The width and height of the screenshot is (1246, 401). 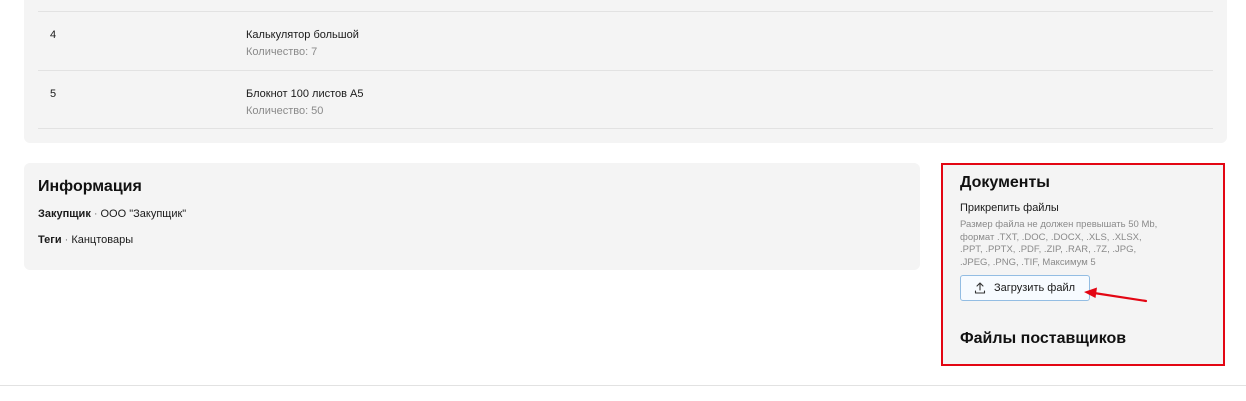 I want to click on tags-value: Канцтовары, so click(x=102, y=240).